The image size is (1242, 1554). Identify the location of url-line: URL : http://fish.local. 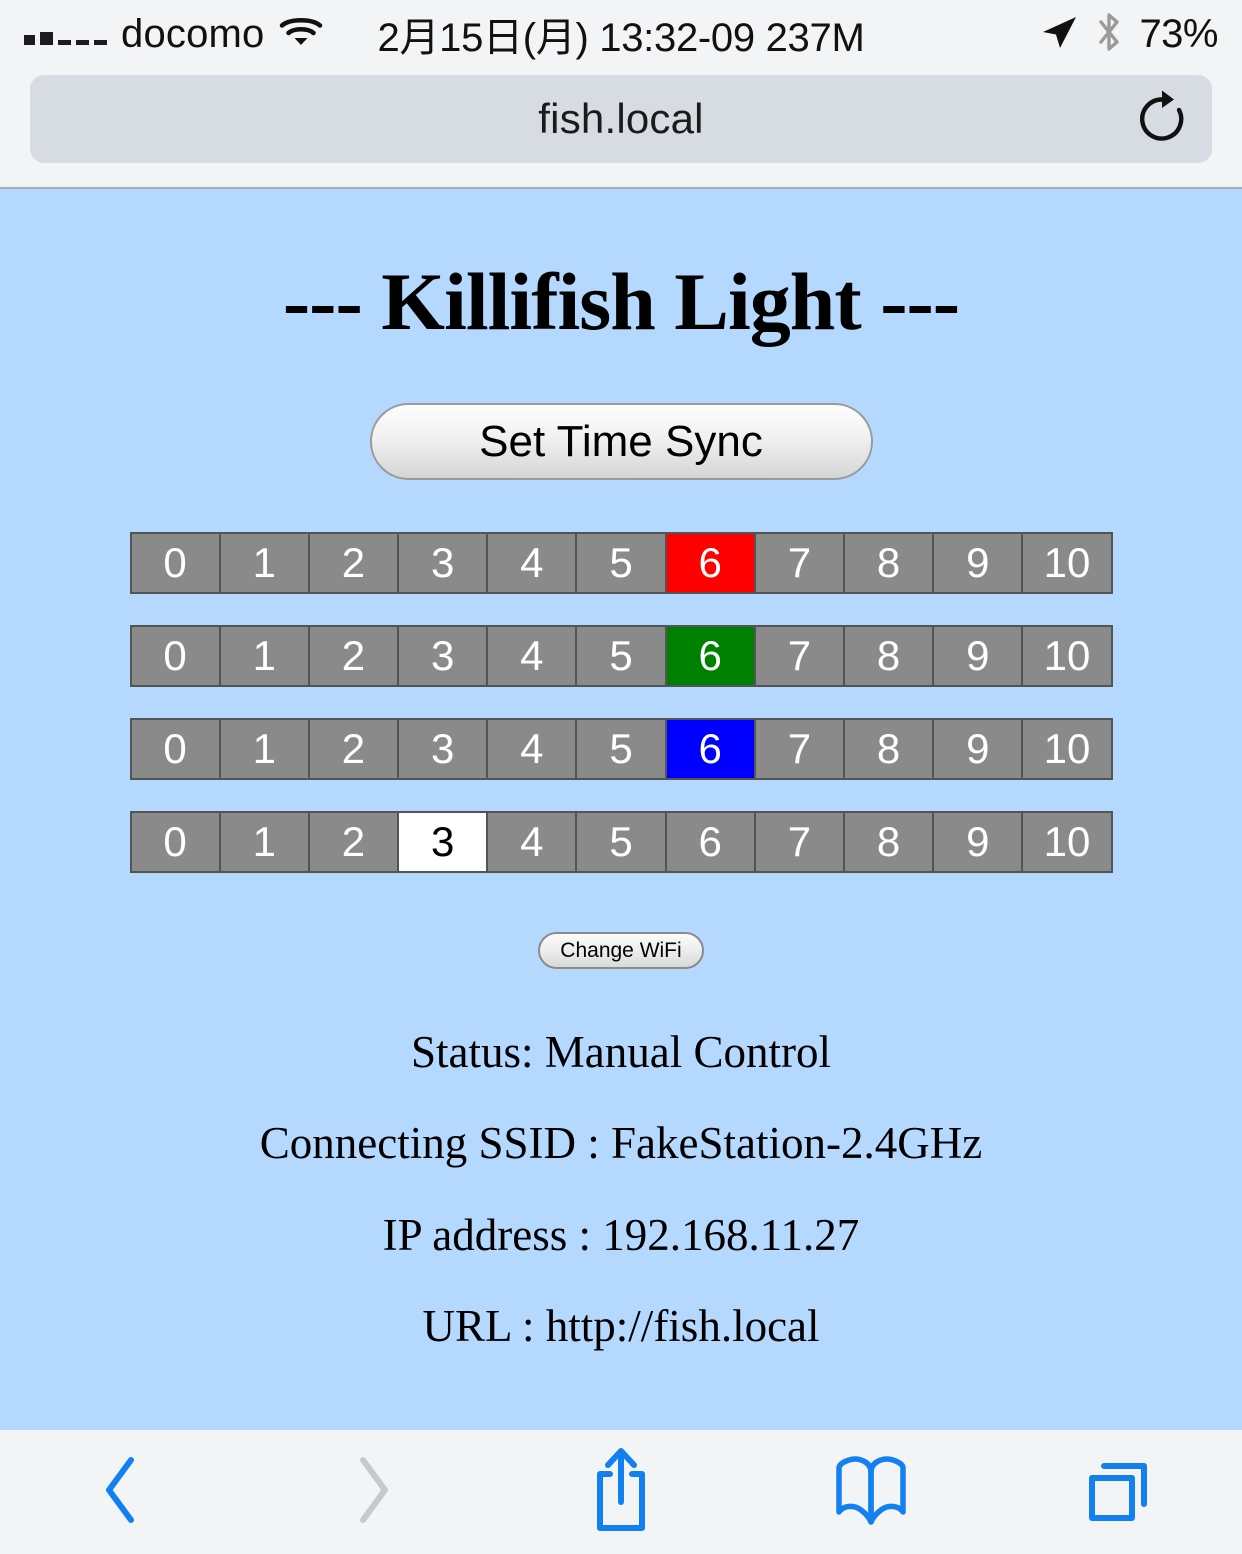
(621, 1325).